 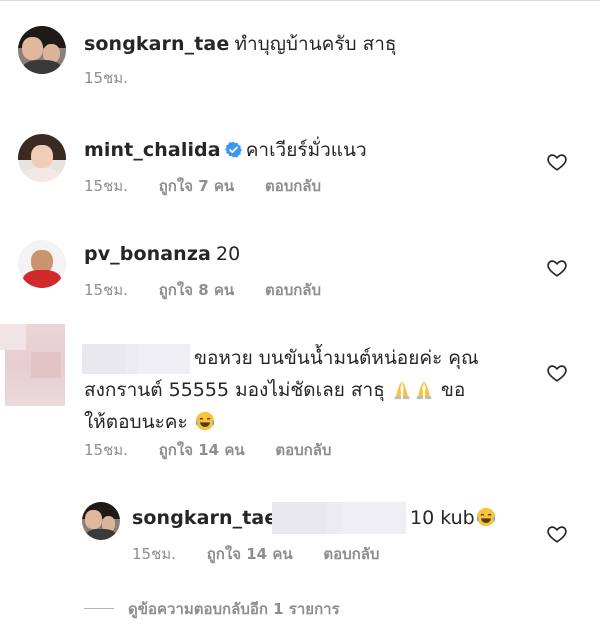 What do you see at coordinates (228, 254) in the screenshot?
I see `comment-text: 20` at bounding box center [228, 254].